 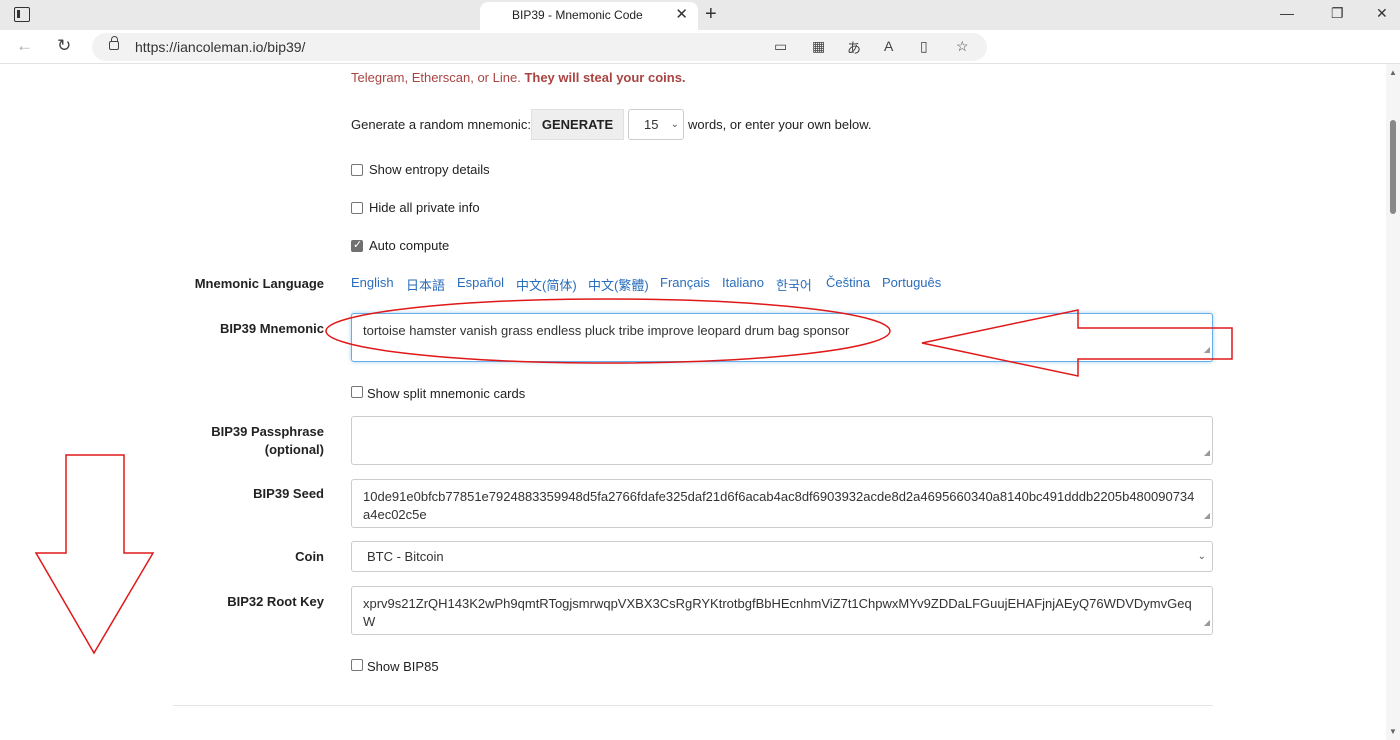 I want to click on generate-suffix: words, or enter your own below., so click(x=780, y=124).